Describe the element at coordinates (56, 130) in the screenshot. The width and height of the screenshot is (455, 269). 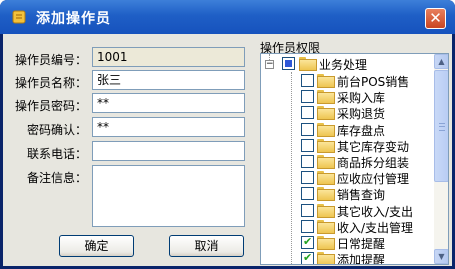
I see `password-confirm-label: 密码确认：` at that location.